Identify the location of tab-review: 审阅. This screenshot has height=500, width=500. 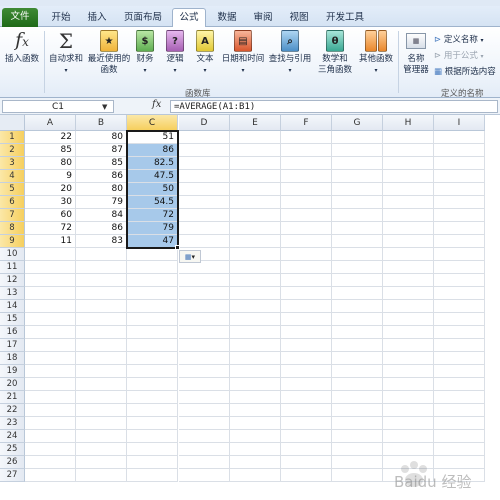
(263, 18).